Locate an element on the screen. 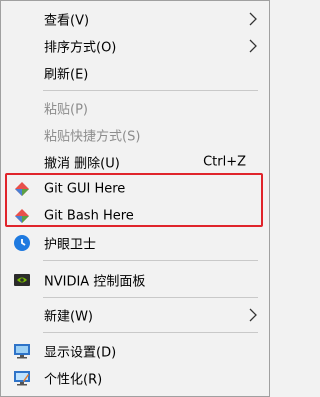 Image resolution: width=320 pixels, height=397 pixels. menu-item-new-label: 新建(W) is located at coordinates (68, 317).